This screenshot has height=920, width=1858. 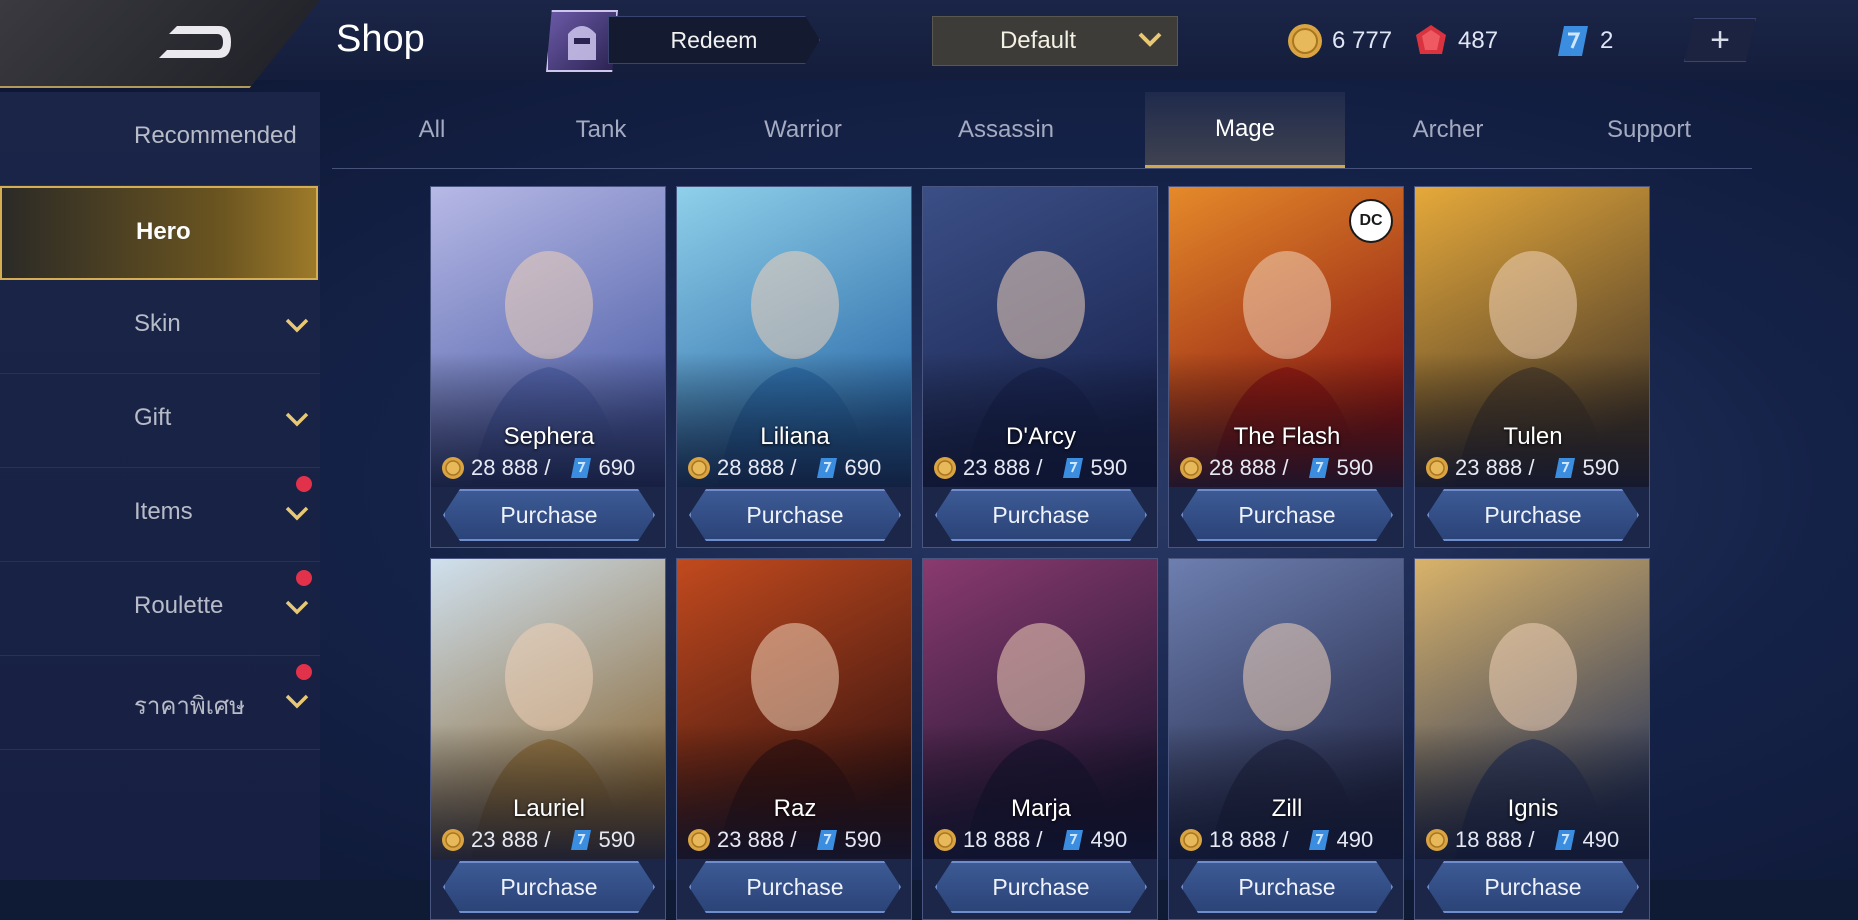 What do you see at coordinates (548, 739) in the screenshot?
I see `hero-card: Lauriel 23 888 / 590 Purchase` at bounding box center [548, 739].